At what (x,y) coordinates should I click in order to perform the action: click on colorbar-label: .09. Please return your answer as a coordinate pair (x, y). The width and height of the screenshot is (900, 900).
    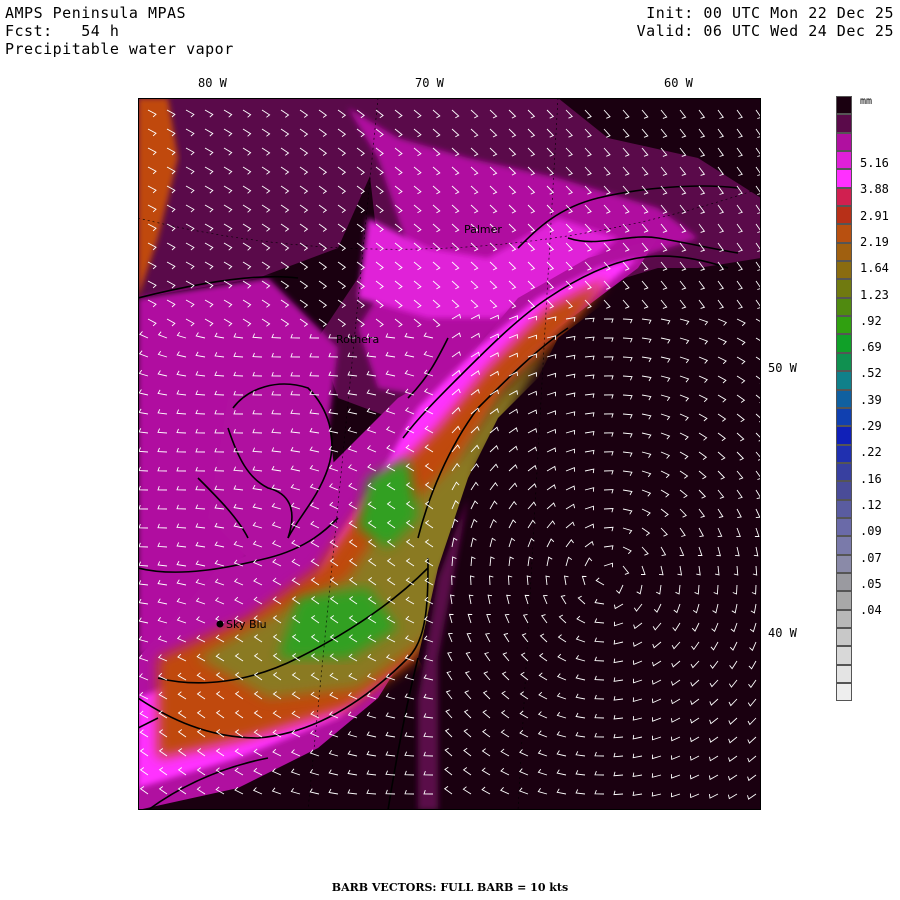
    Looking at the image, I should click on (871, 531).